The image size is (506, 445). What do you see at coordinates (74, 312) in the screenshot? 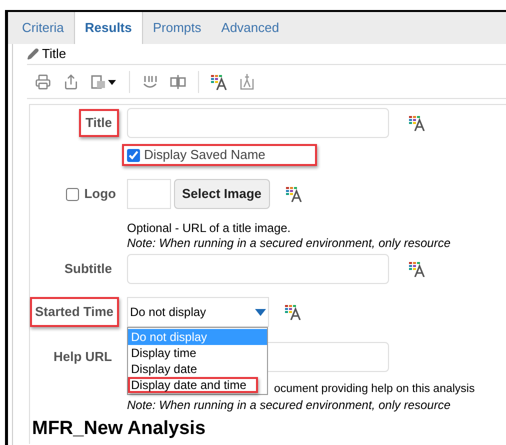
I see `field-label: Started Time` at bounding box center [74, 312].